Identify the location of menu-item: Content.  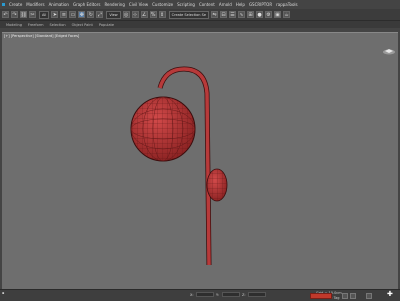
(207, 4).